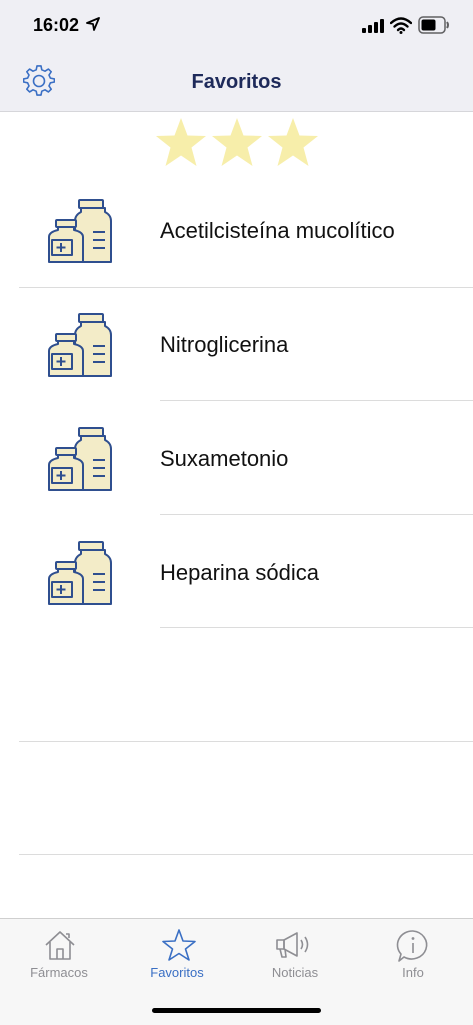  Describe the element at coordinates (93, 24) in the screenshot. I see `location-arrow-icon` at that location.